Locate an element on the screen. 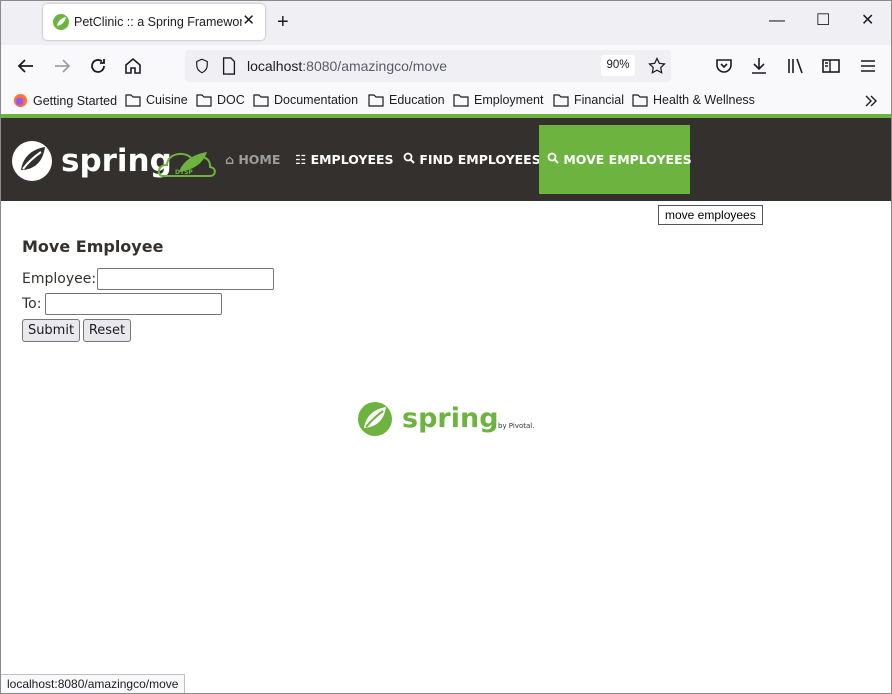  employee-input is located at coordinates (185, 279).